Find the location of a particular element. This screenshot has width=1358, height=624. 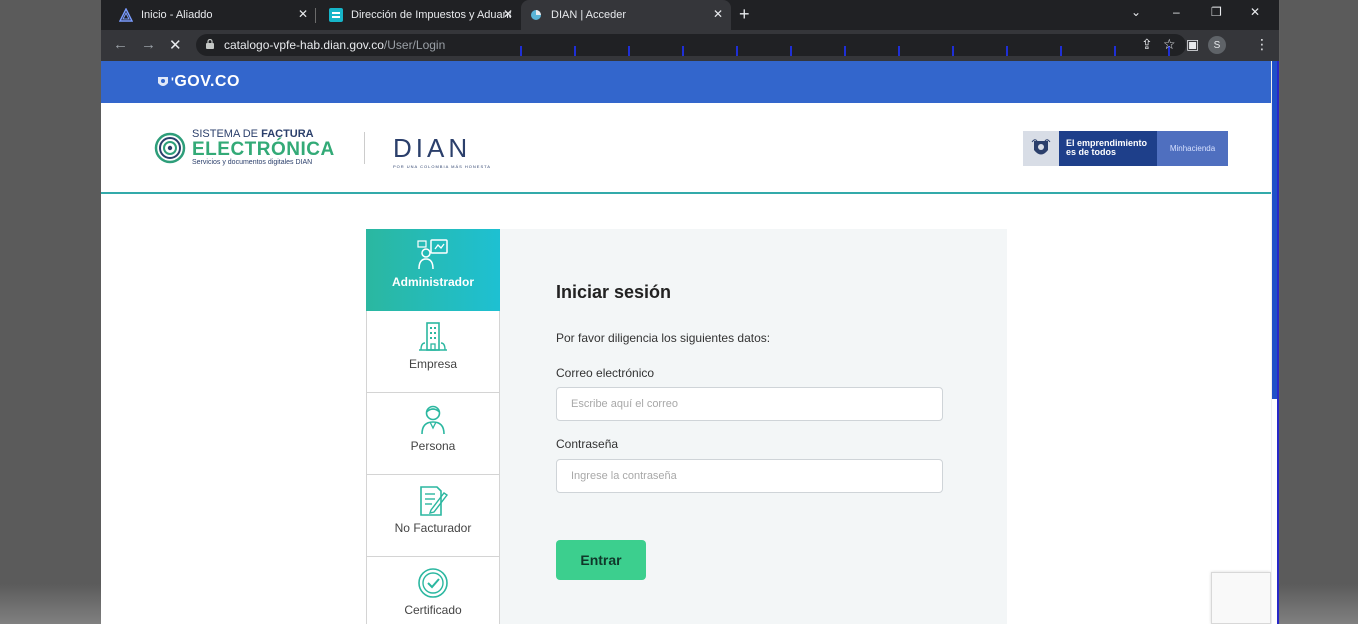

side-panel-icon: ▣ is located at coordinates (1192, 44).